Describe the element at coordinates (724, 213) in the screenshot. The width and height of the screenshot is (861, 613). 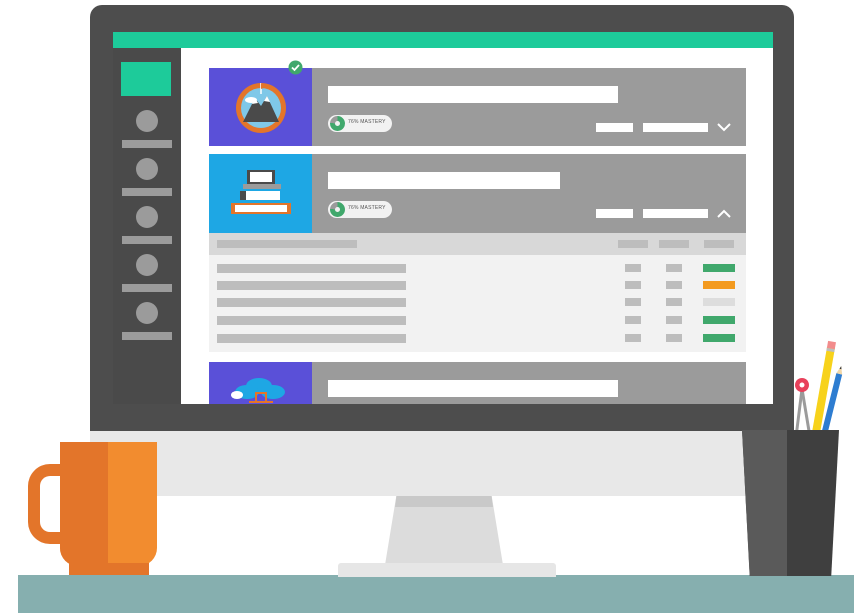
I see `chevron-up-icon` at that location.